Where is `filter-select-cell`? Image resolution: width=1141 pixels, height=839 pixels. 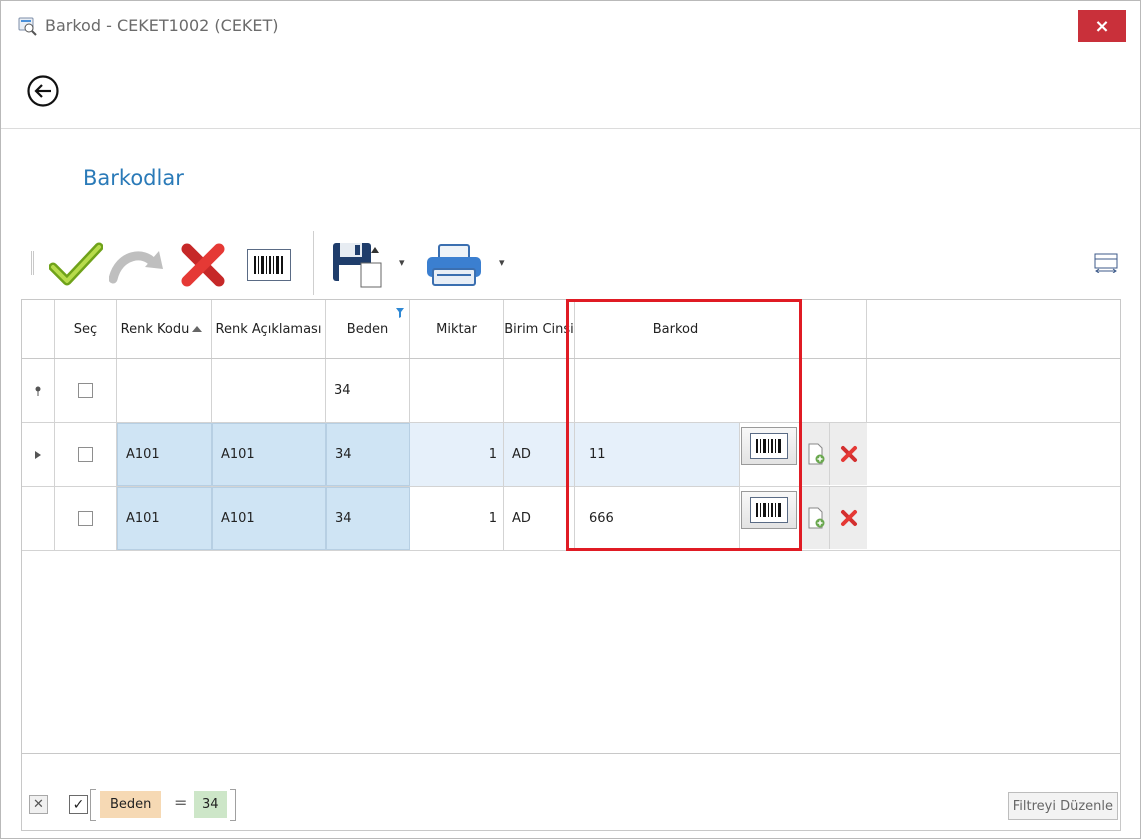
filter-select-cell is located at coordinates (86, 390).